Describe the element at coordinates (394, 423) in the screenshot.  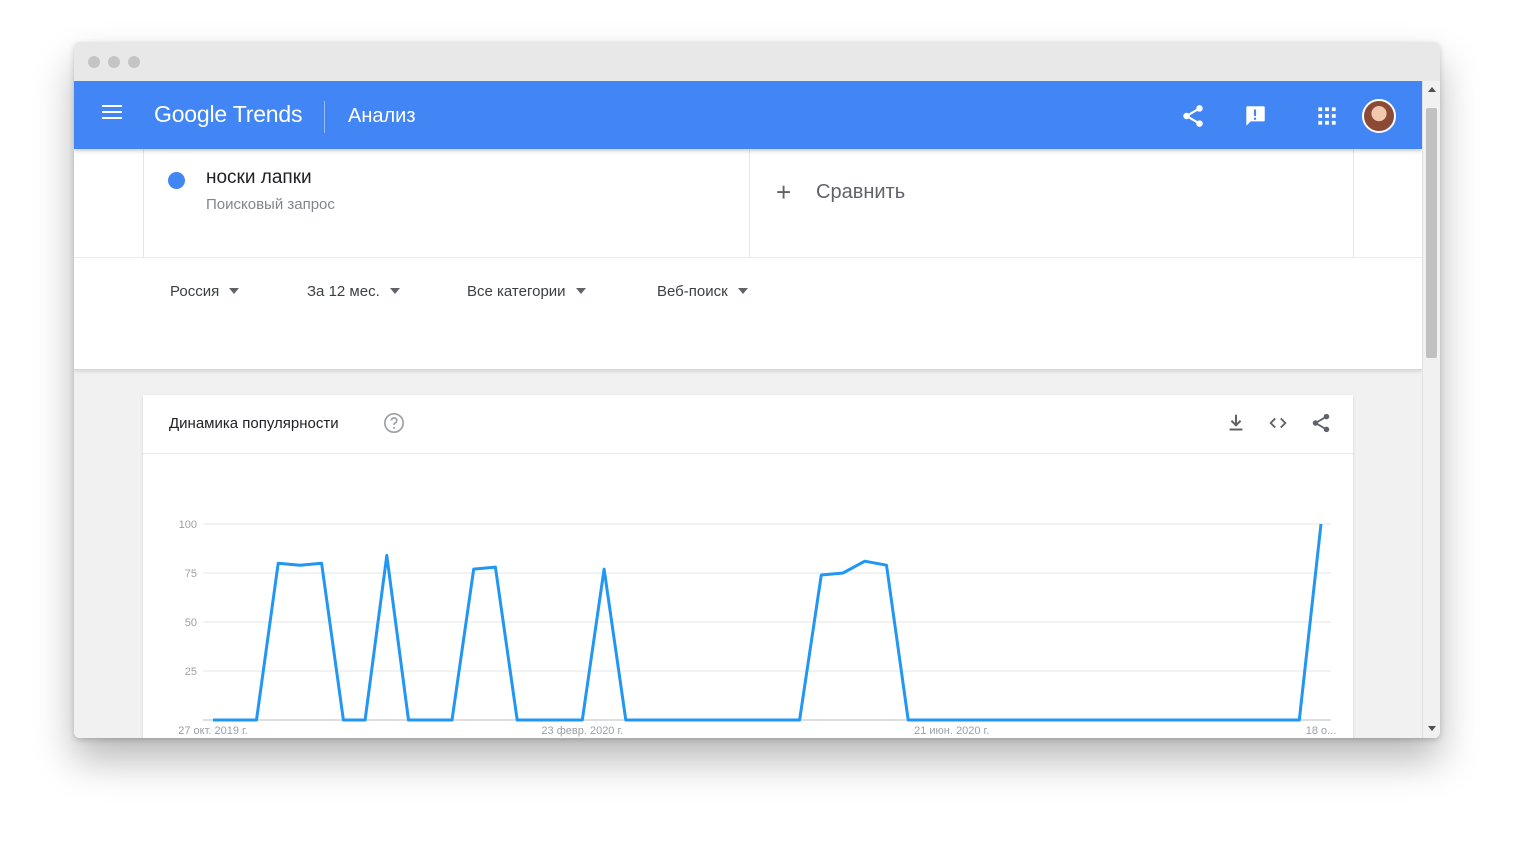
I see `help-icon` at that location.